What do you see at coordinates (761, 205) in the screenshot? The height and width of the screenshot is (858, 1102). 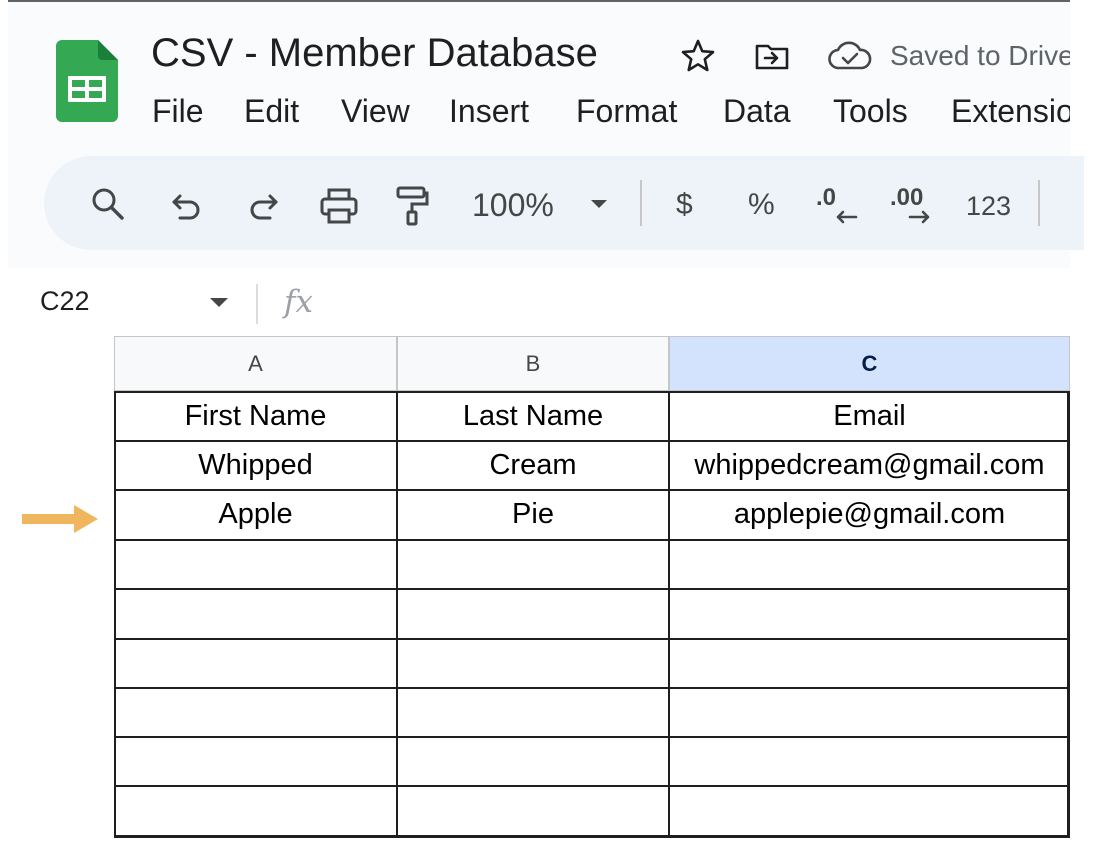 I see `percent-format-button: %` at bounding box center [761, 205].